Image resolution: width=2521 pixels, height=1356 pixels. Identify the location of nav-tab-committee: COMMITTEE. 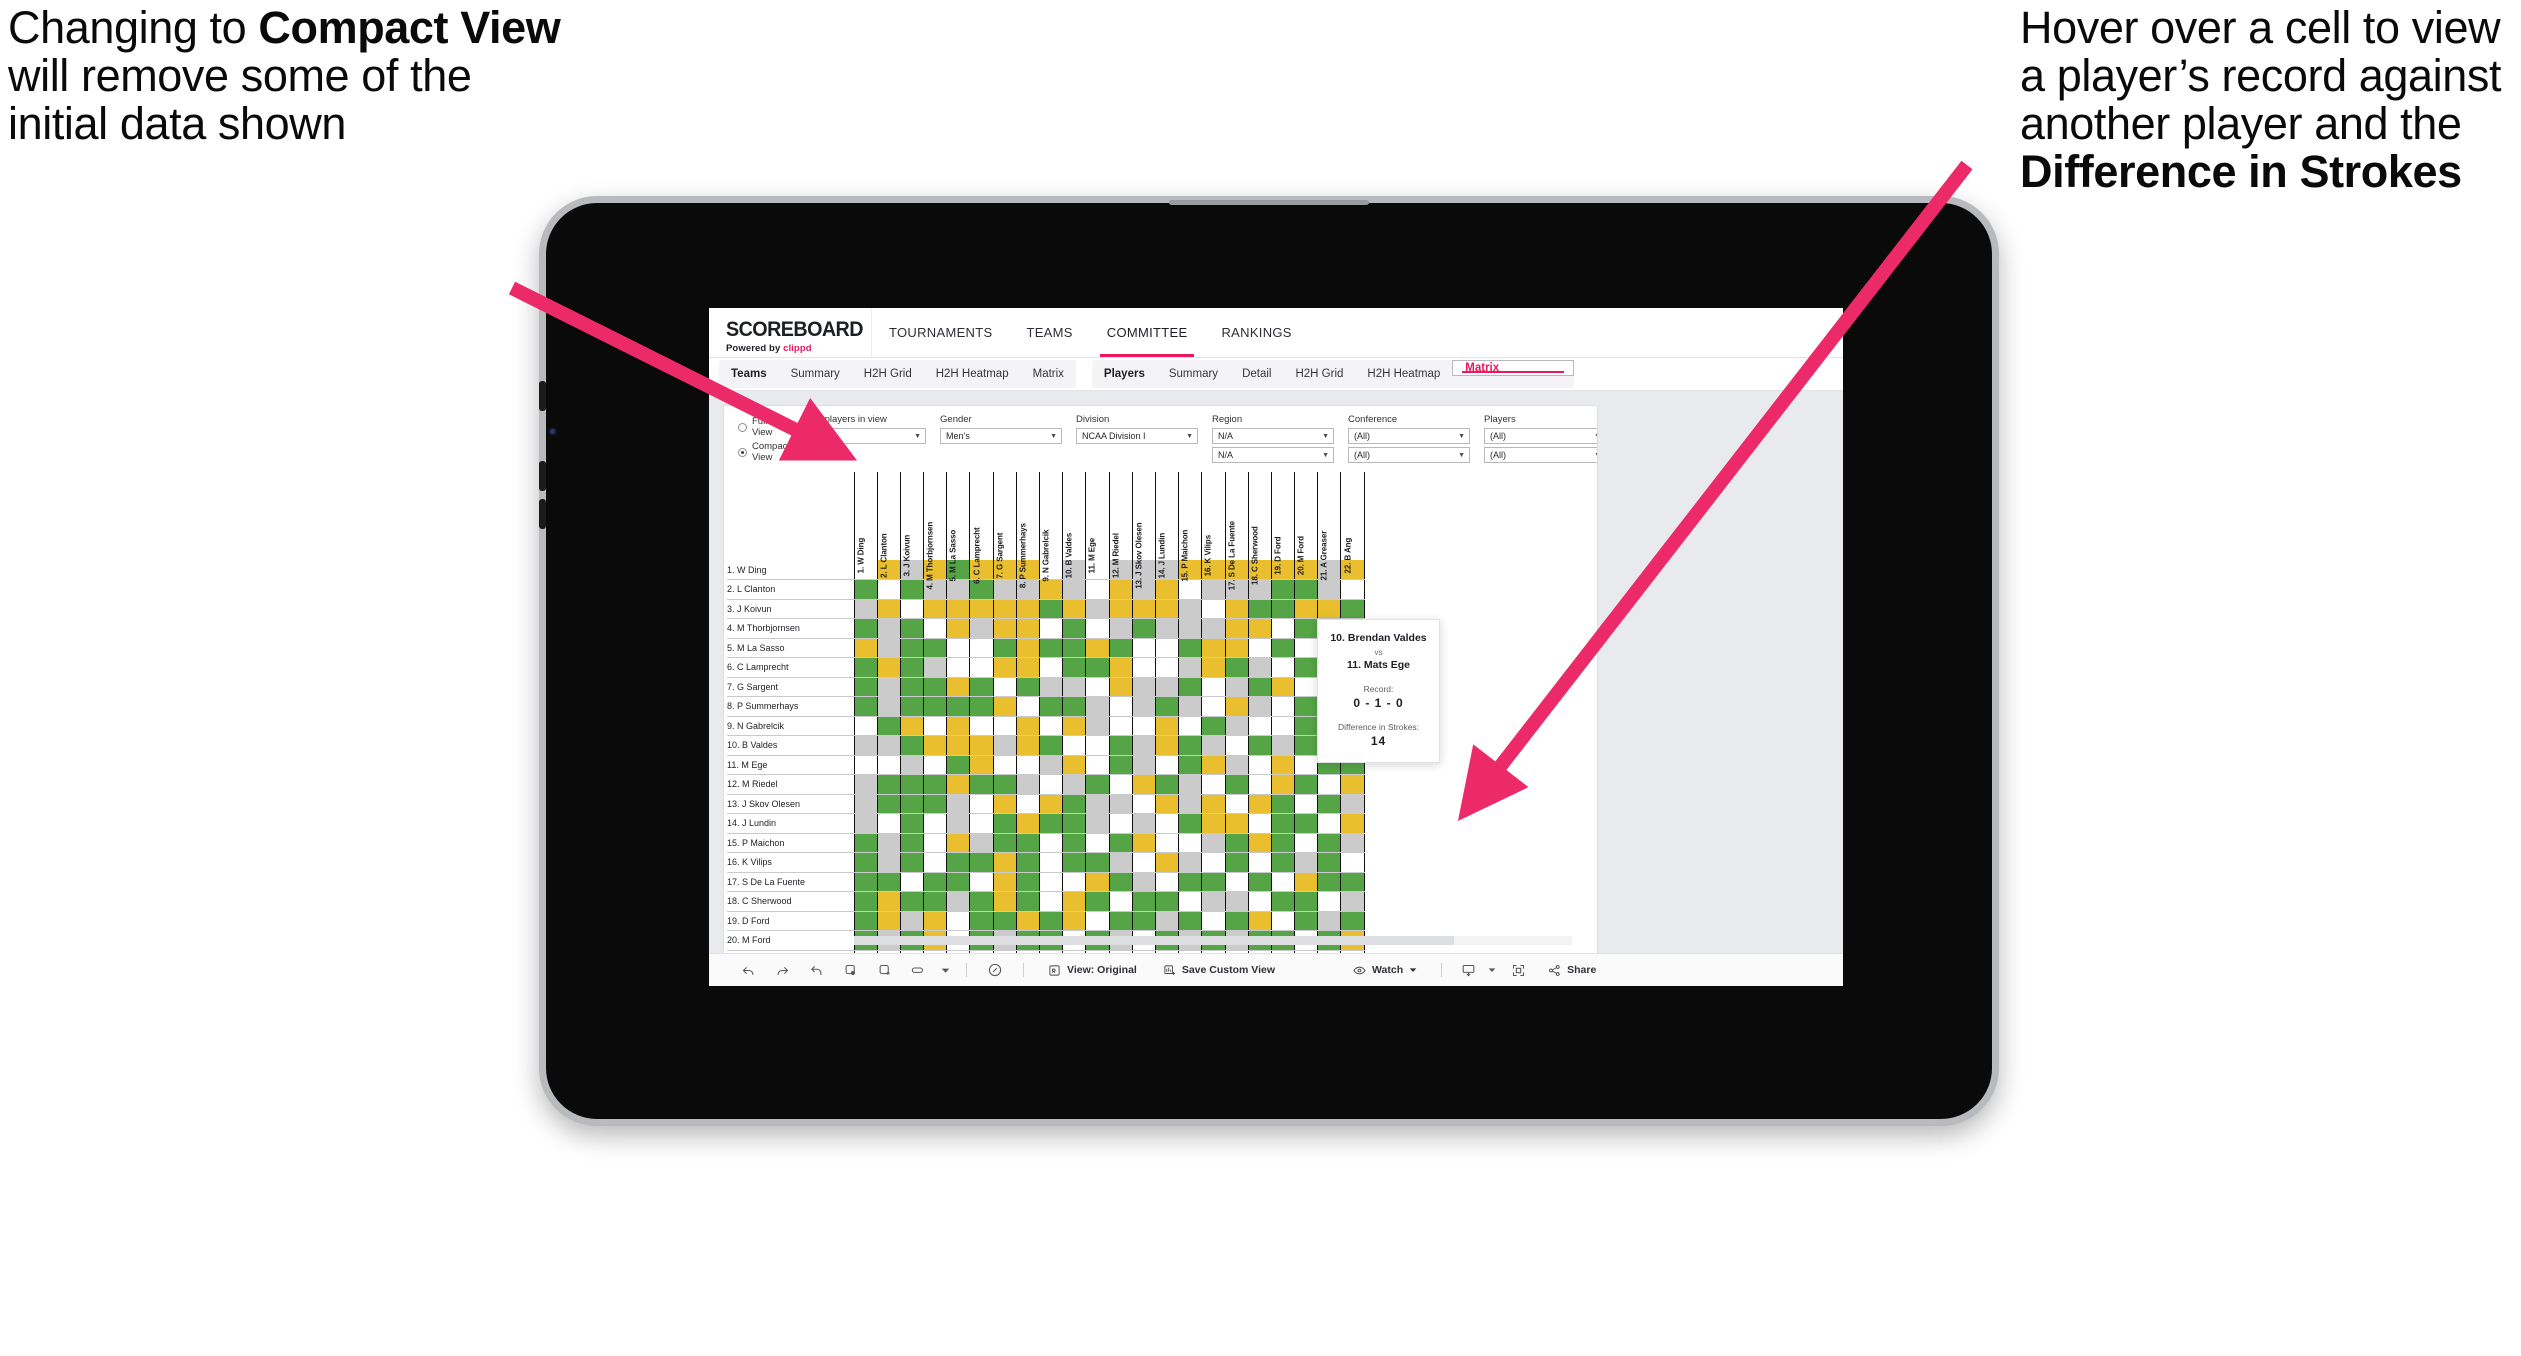
(1147, 332).